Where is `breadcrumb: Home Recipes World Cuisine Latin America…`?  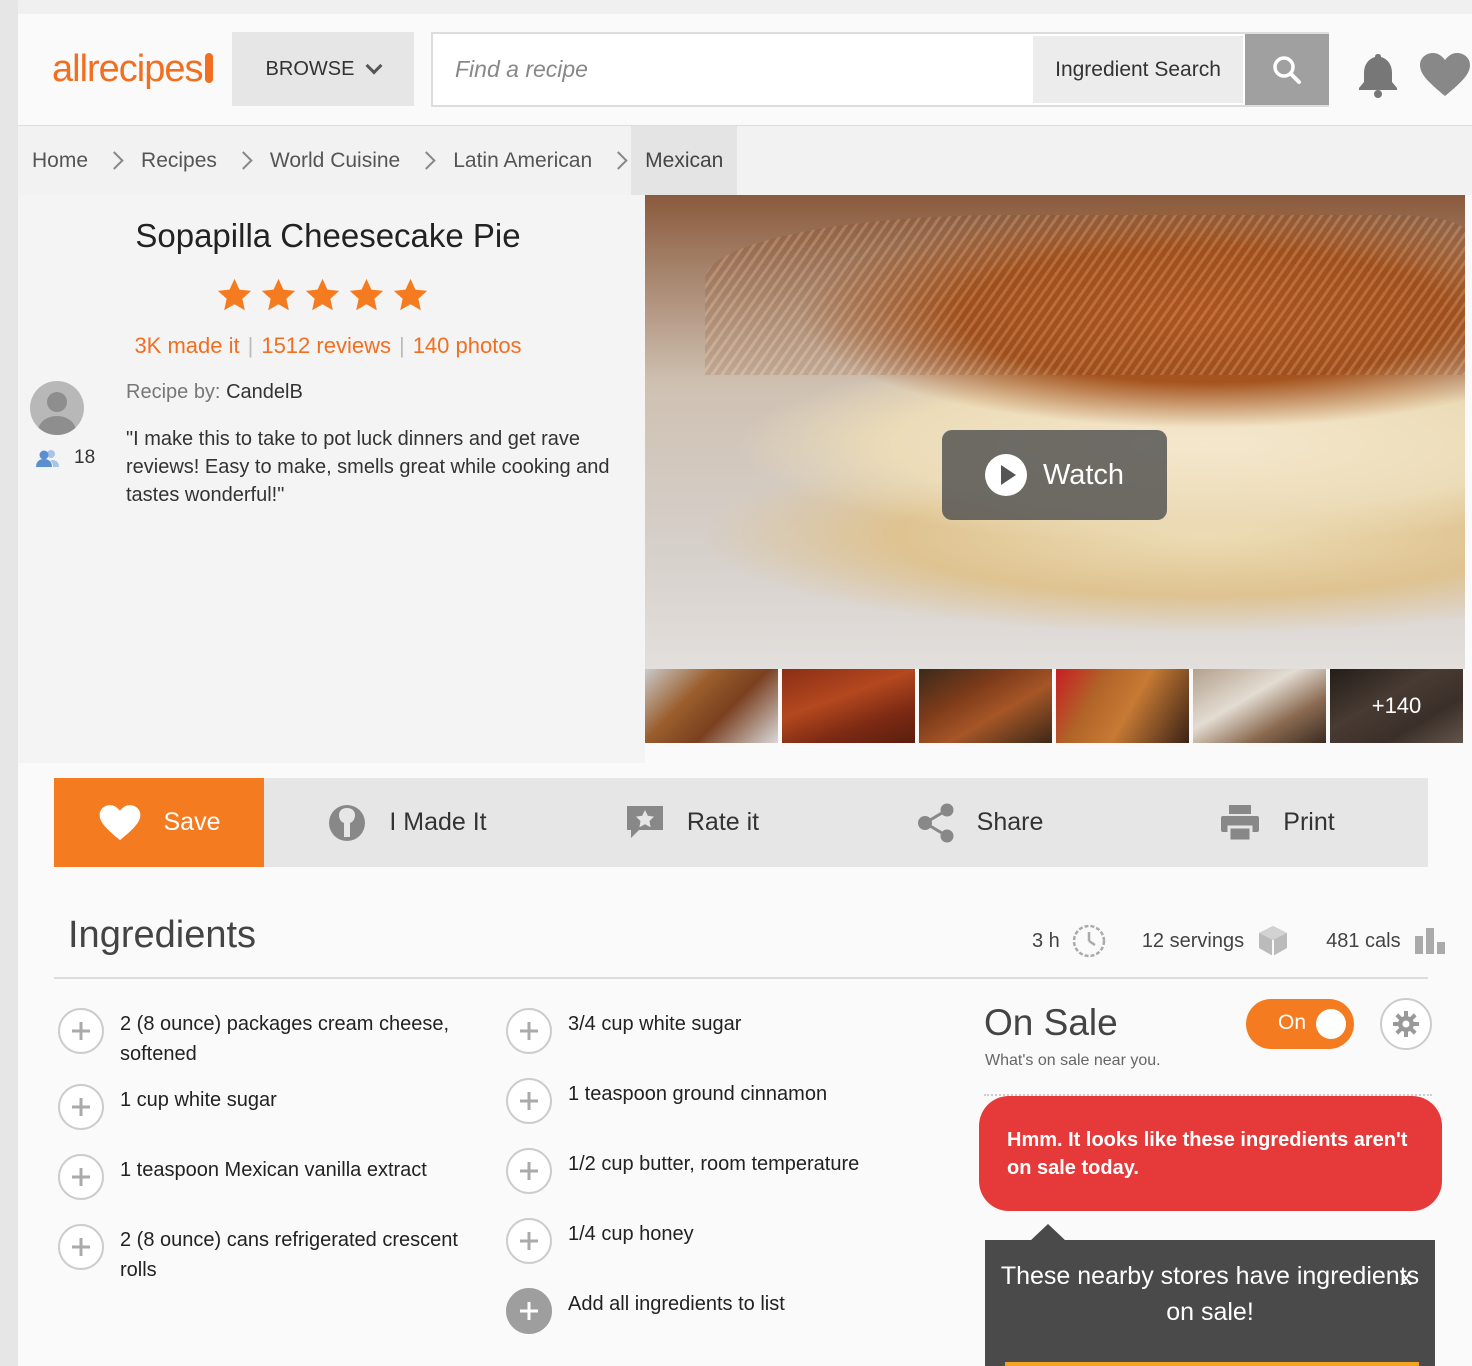
breadcrumb: Home Recipes World Cuisine Latin America… is located at coordinates (745, 160).